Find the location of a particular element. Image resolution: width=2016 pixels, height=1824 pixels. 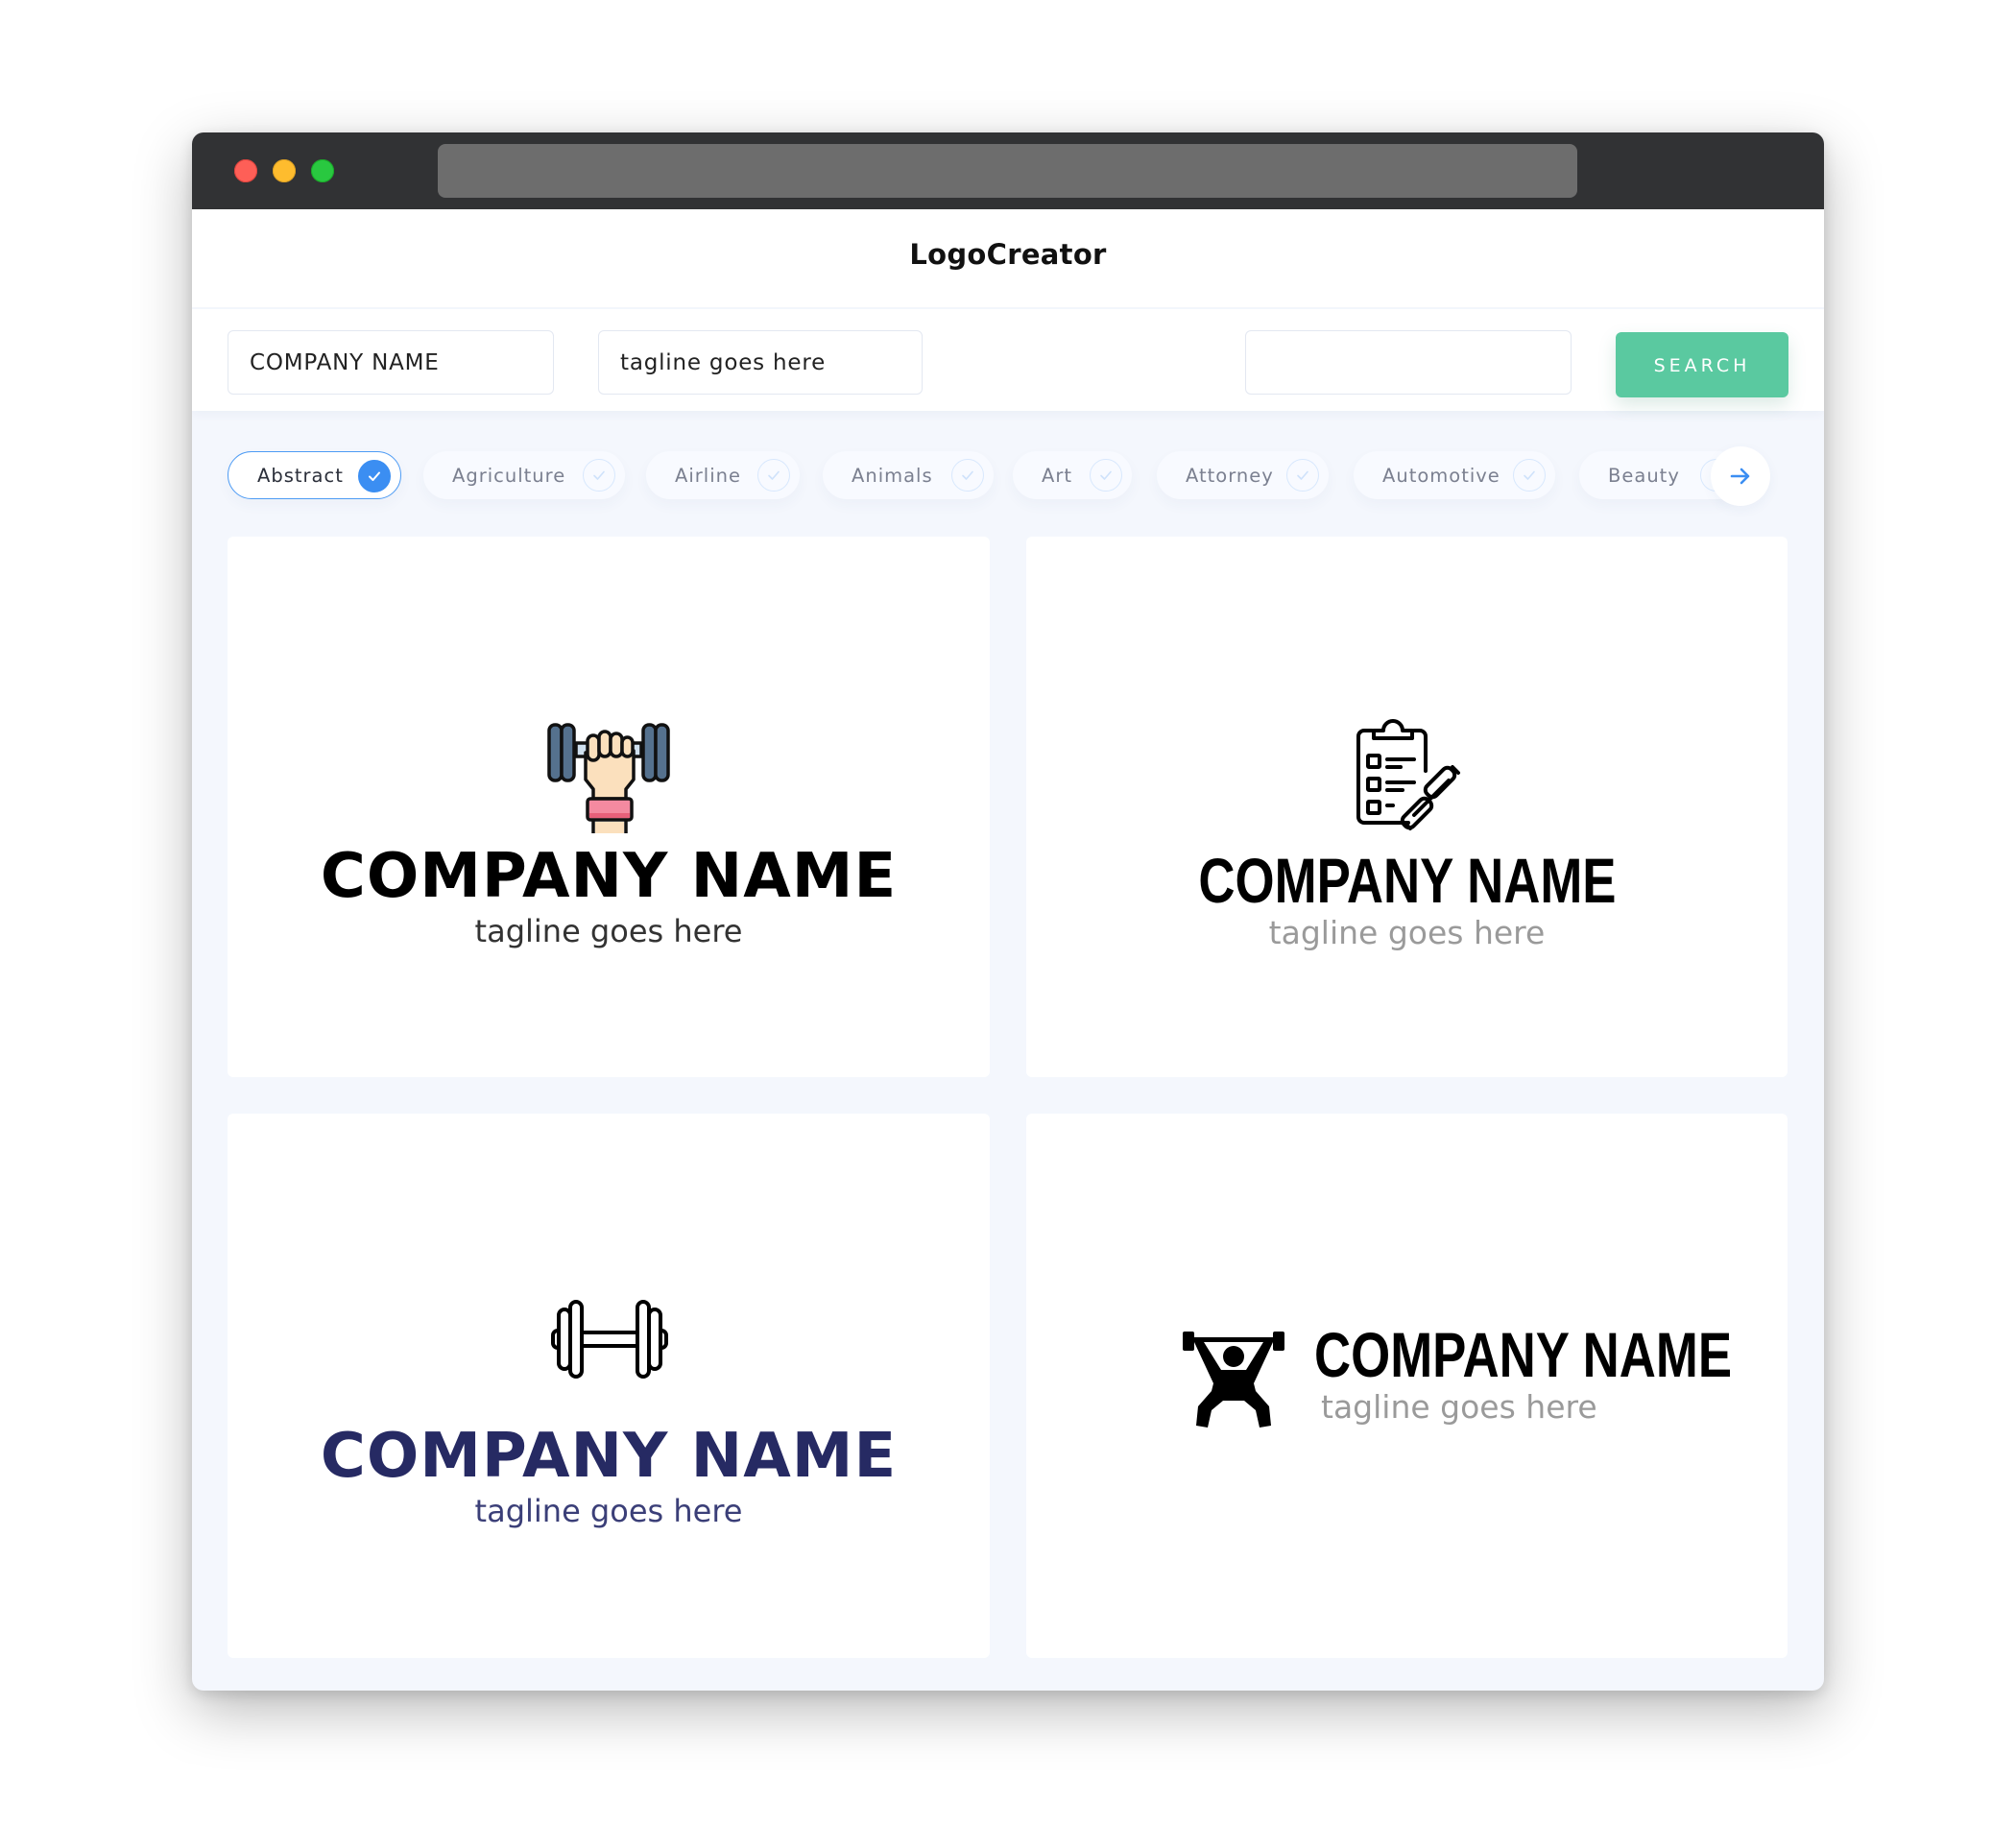

category-chip-abstract: Abstract is located at coordinates (314, 475).